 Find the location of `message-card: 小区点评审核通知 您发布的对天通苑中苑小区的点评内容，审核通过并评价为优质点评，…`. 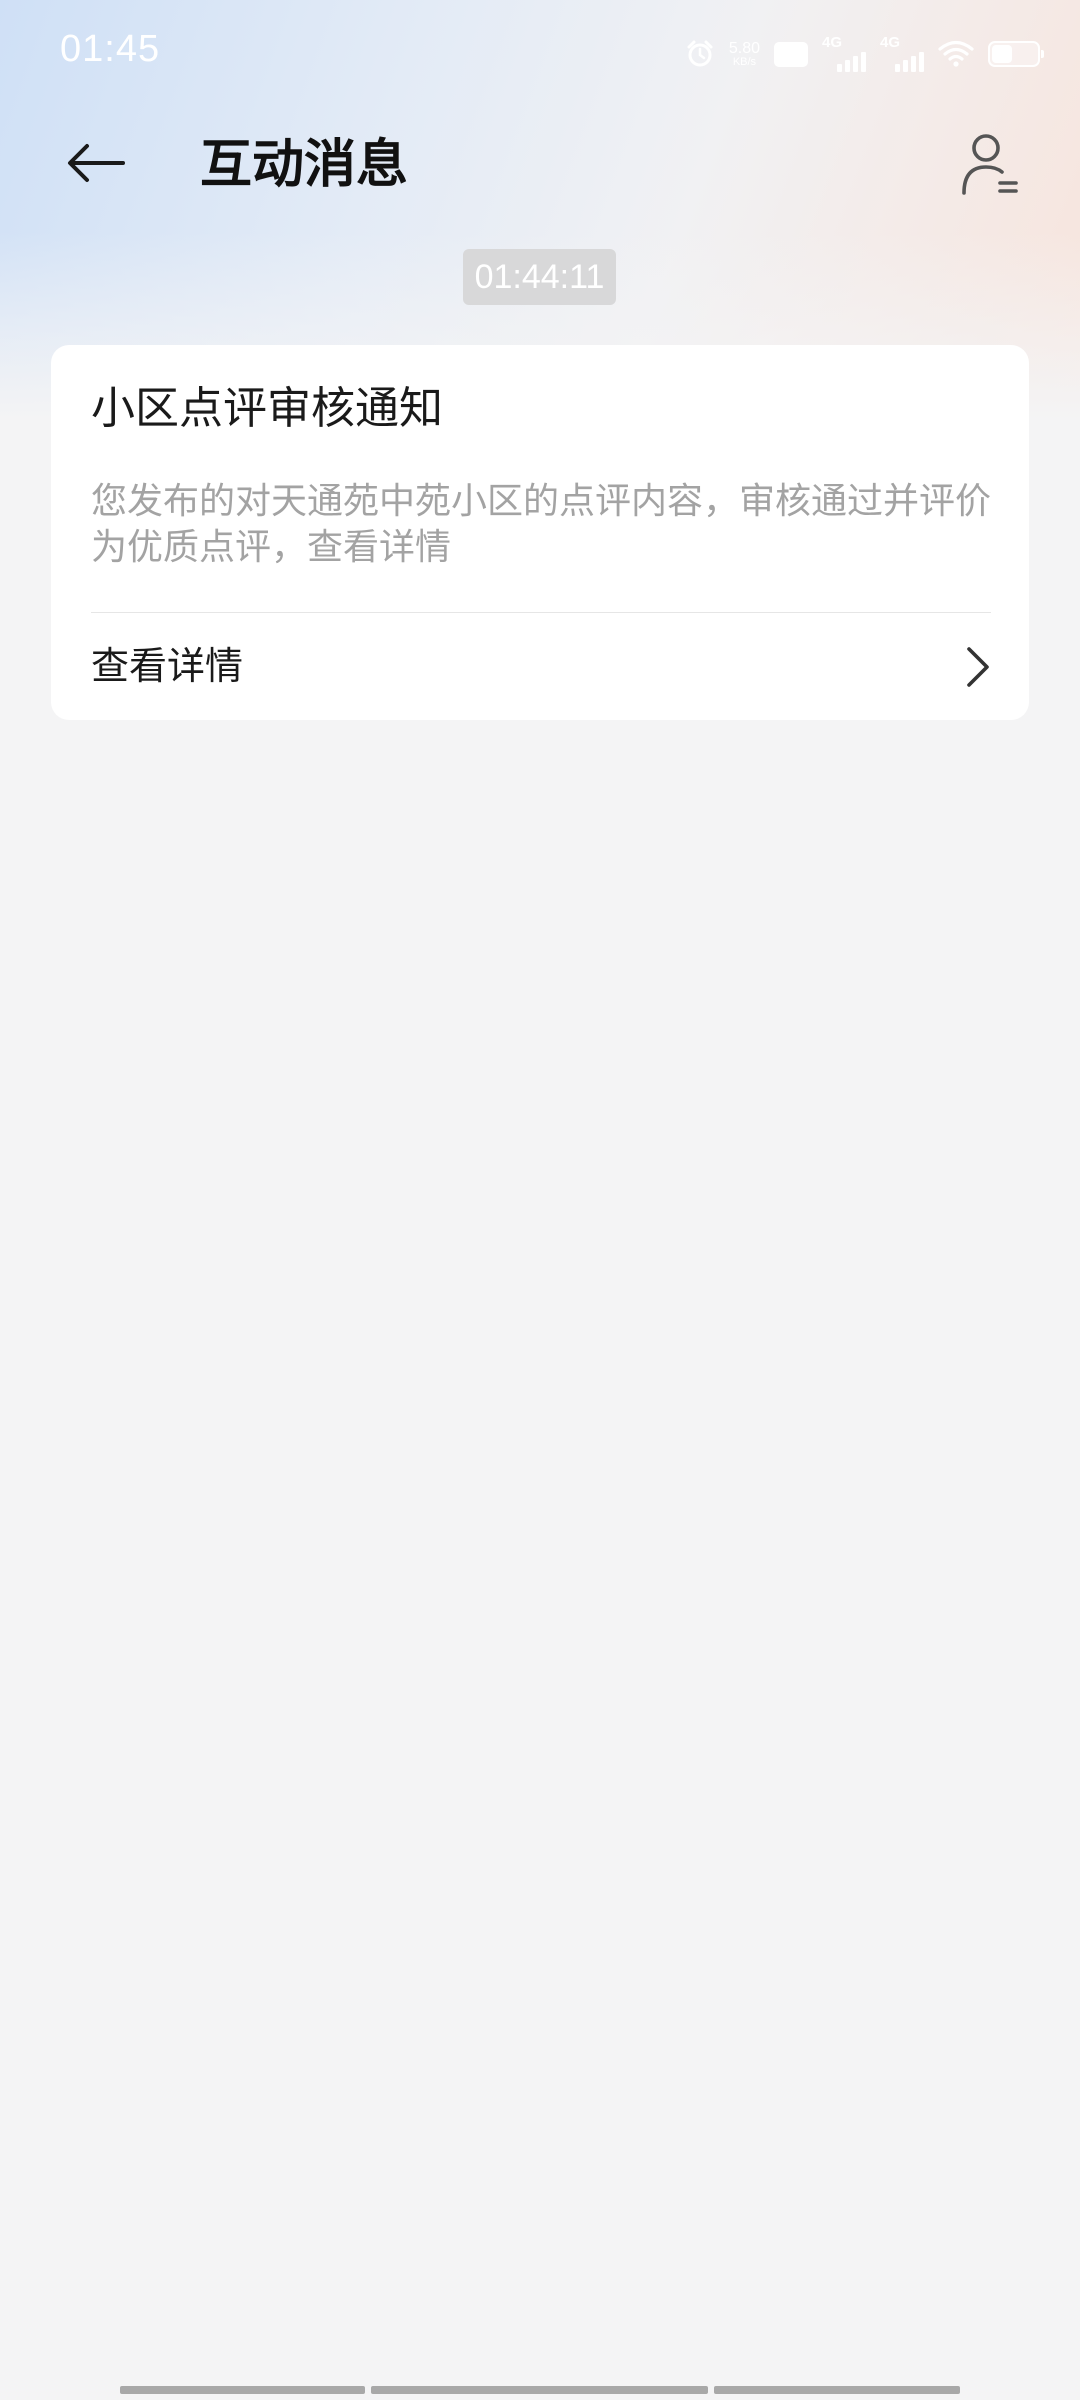

message-card: 小区点评审核通知 您发布的对天通苑中苑小区的点评内容，审核通过并评价为优质点评，… is located at coordinates (540, 532).